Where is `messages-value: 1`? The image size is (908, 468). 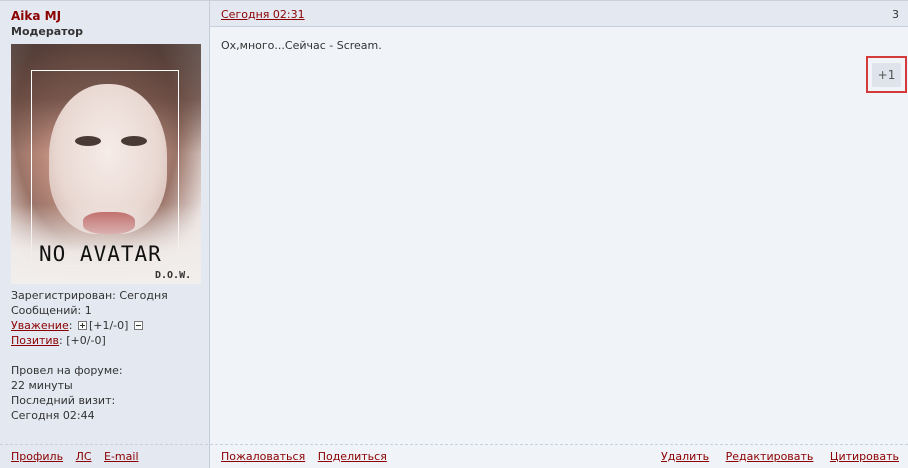
messages-value: 1 is located at coordinates (88, 310).